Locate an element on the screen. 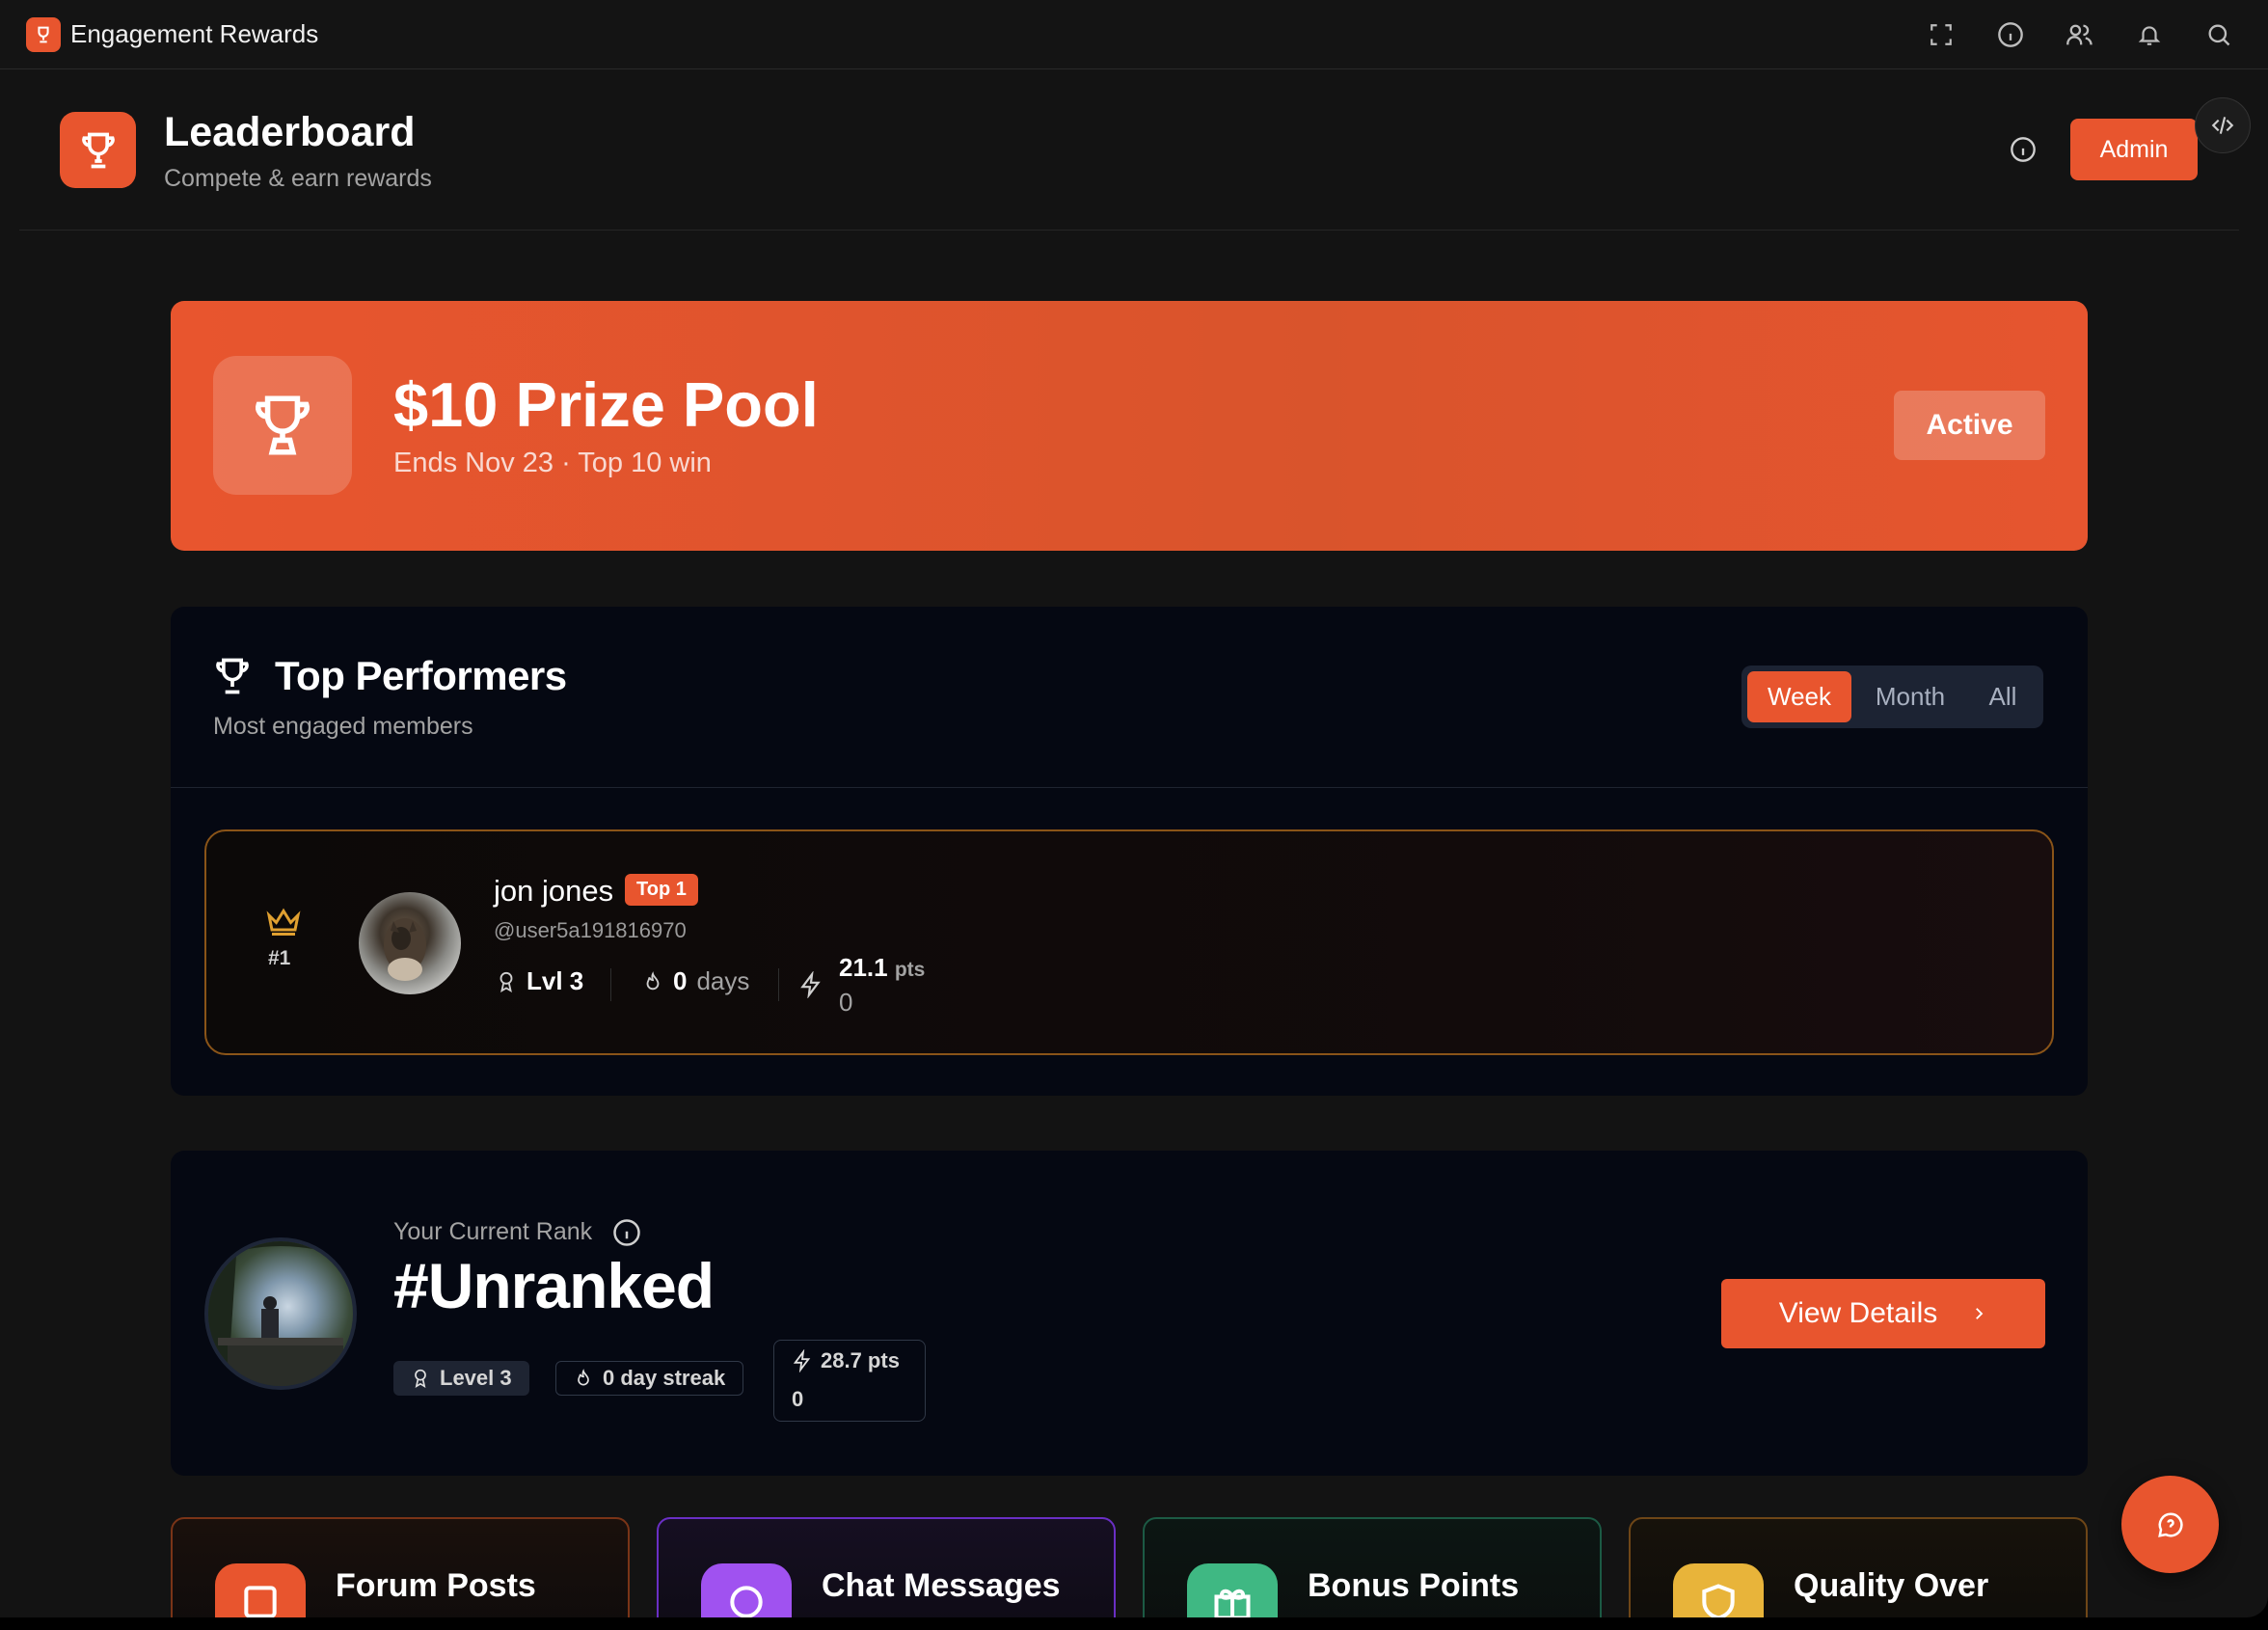  view-details-label: View Details is located at coordinates (1858, 1313).